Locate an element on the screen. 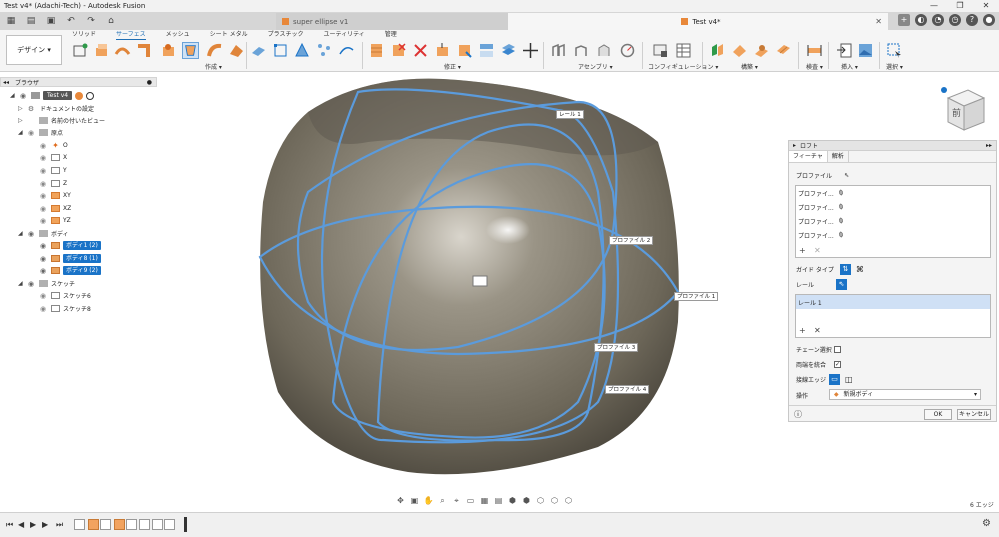 Image resolution: width=999 pixels, height=537 pixels. tab-solid: ソリッド is located at coordinates (84, 35).